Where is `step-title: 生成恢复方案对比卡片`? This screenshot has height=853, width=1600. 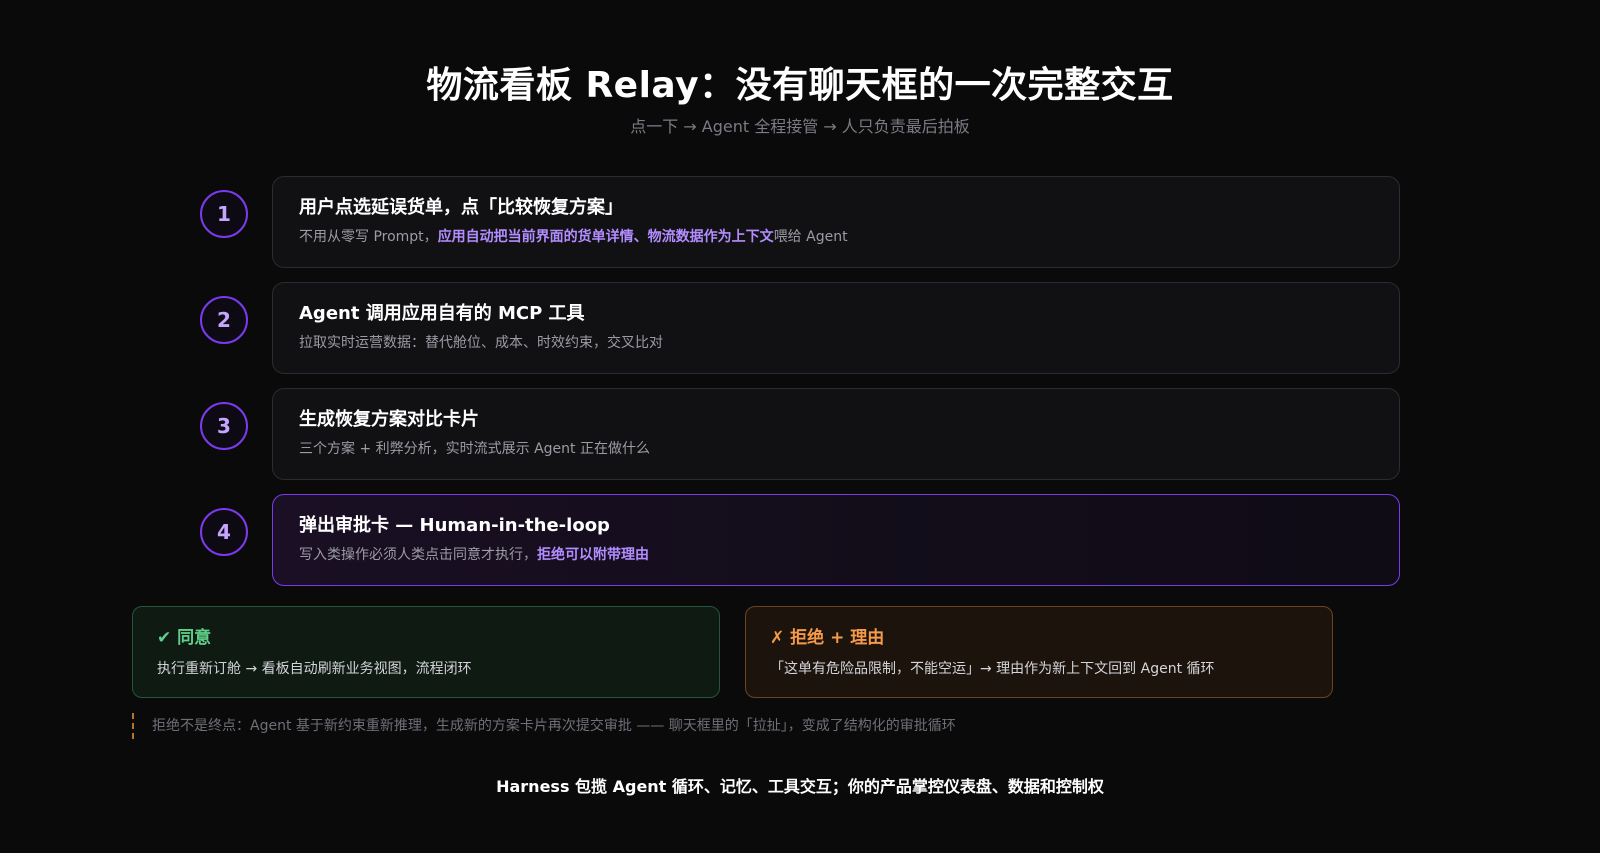
step-title: 生成恢复方案对比卡片 is located at coordinates (389, 419).